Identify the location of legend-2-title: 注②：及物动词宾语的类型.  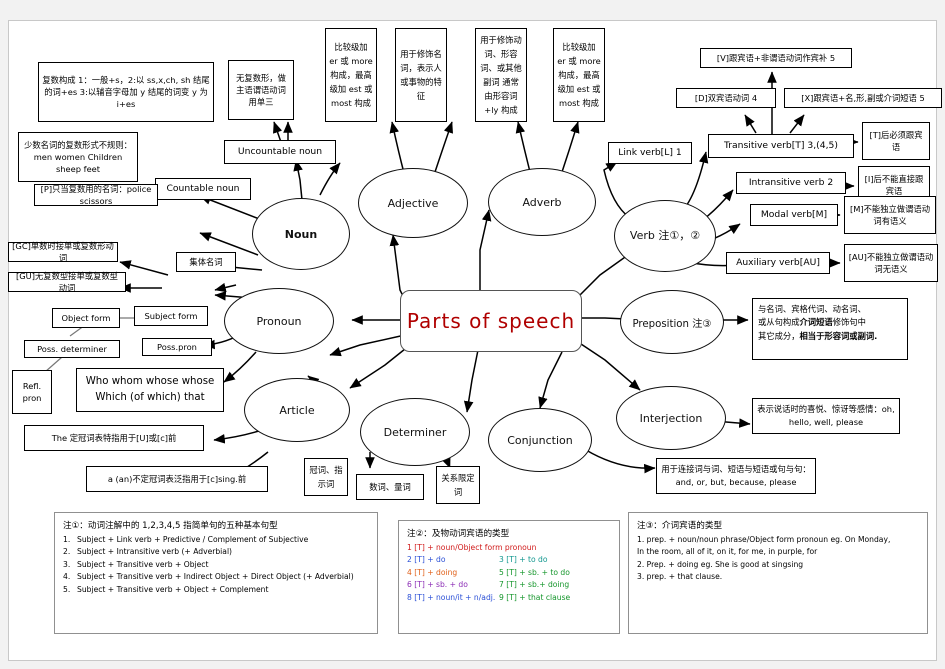
(458, 534).